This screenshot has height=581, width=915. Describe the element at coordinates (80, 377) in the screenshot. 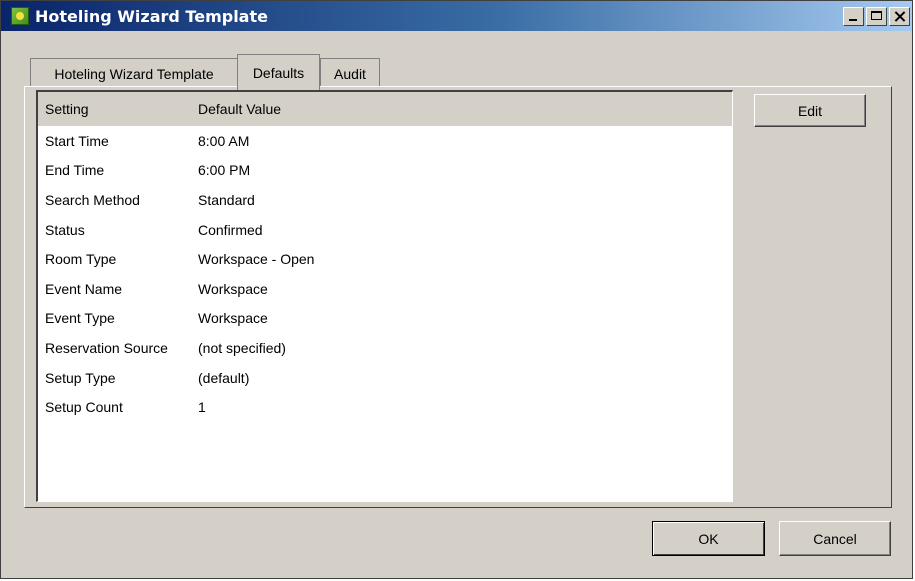

I see `setting-name: Setup Type` at that location.